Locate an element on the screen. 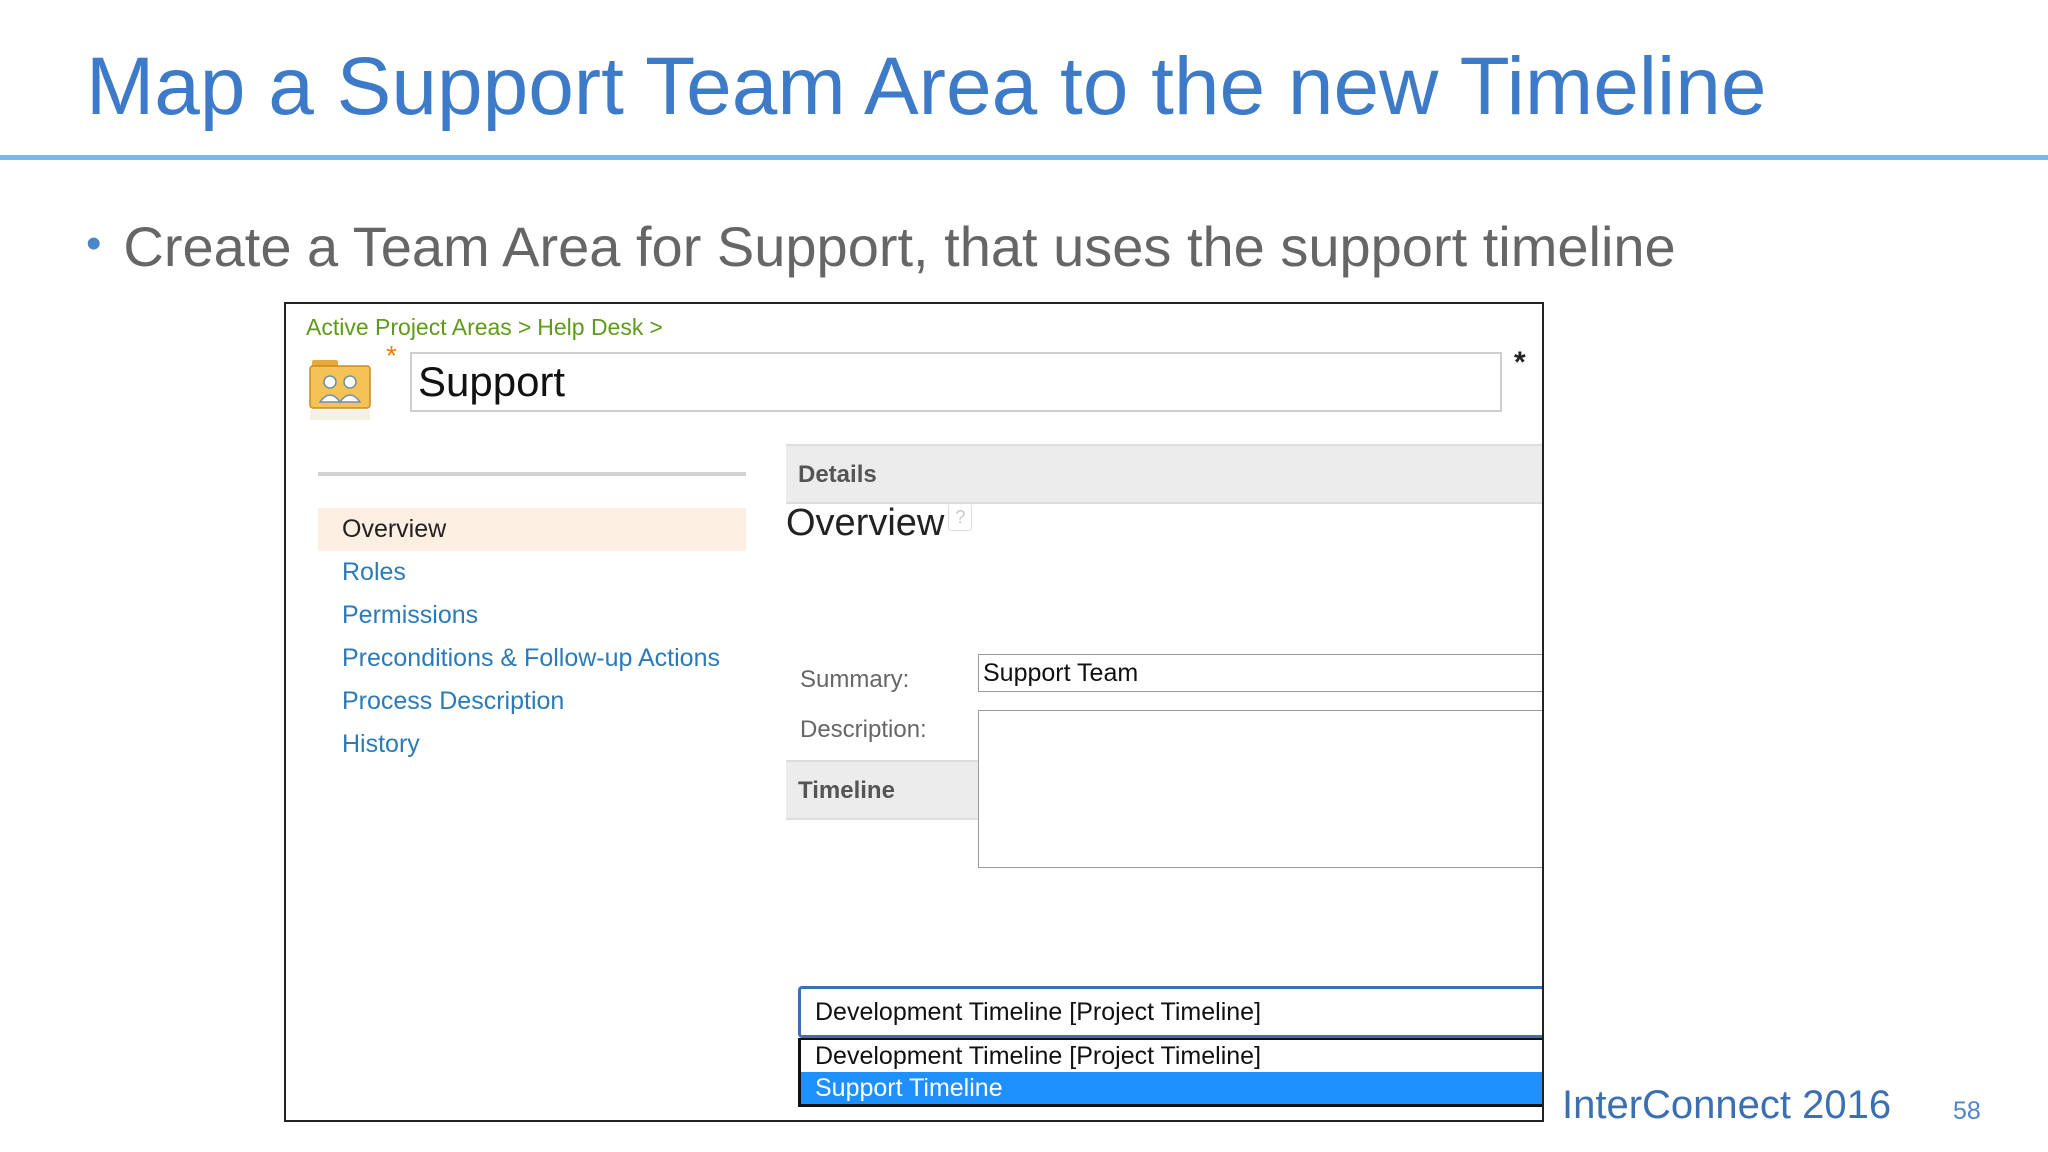  team-folder-icon is located at coordinates (340, 390).